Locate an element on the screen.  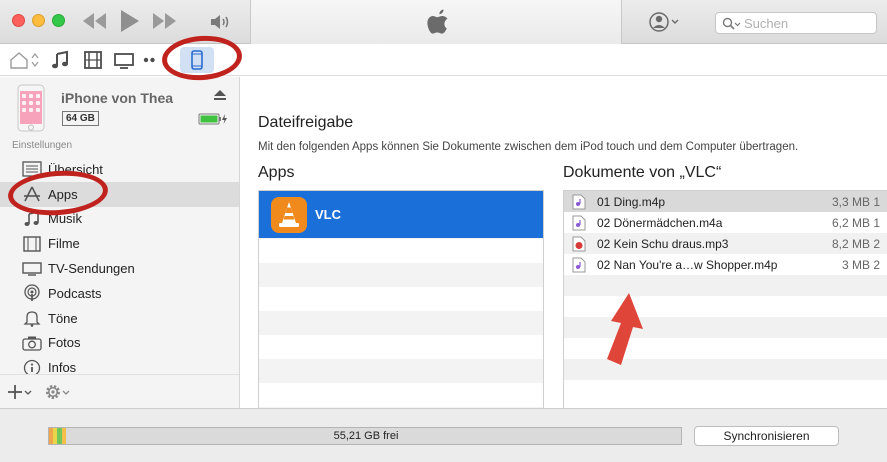
vlc-app-icon is located at coordinates (289, 214).